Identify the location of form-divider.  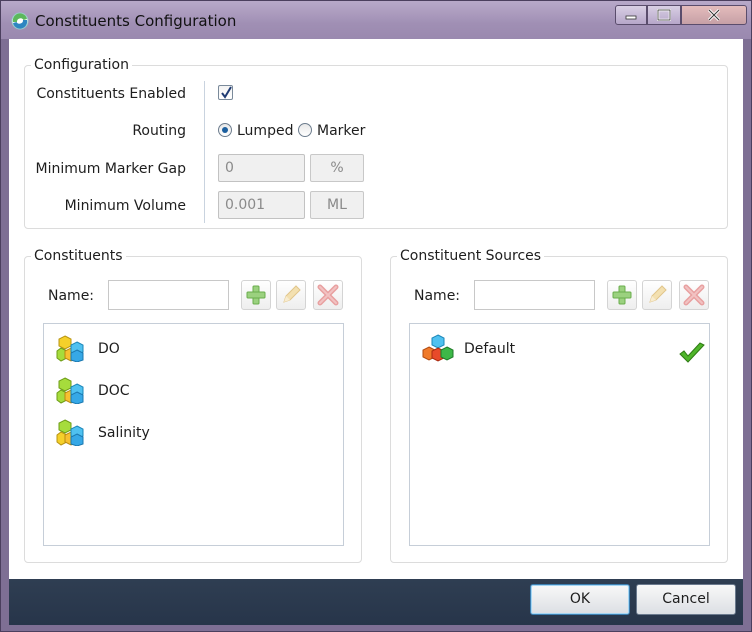
(204, 152).